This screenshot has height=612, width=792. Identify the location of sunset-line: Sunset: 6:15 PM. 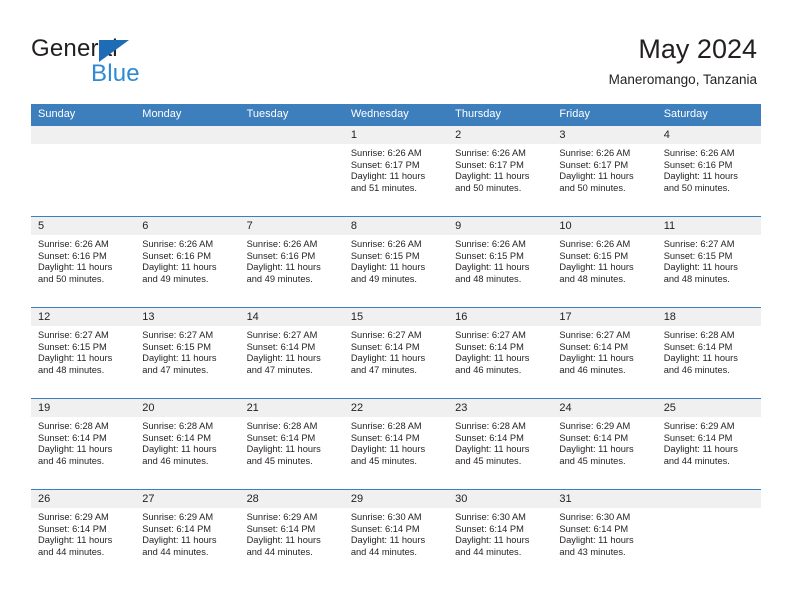
(489, 255).